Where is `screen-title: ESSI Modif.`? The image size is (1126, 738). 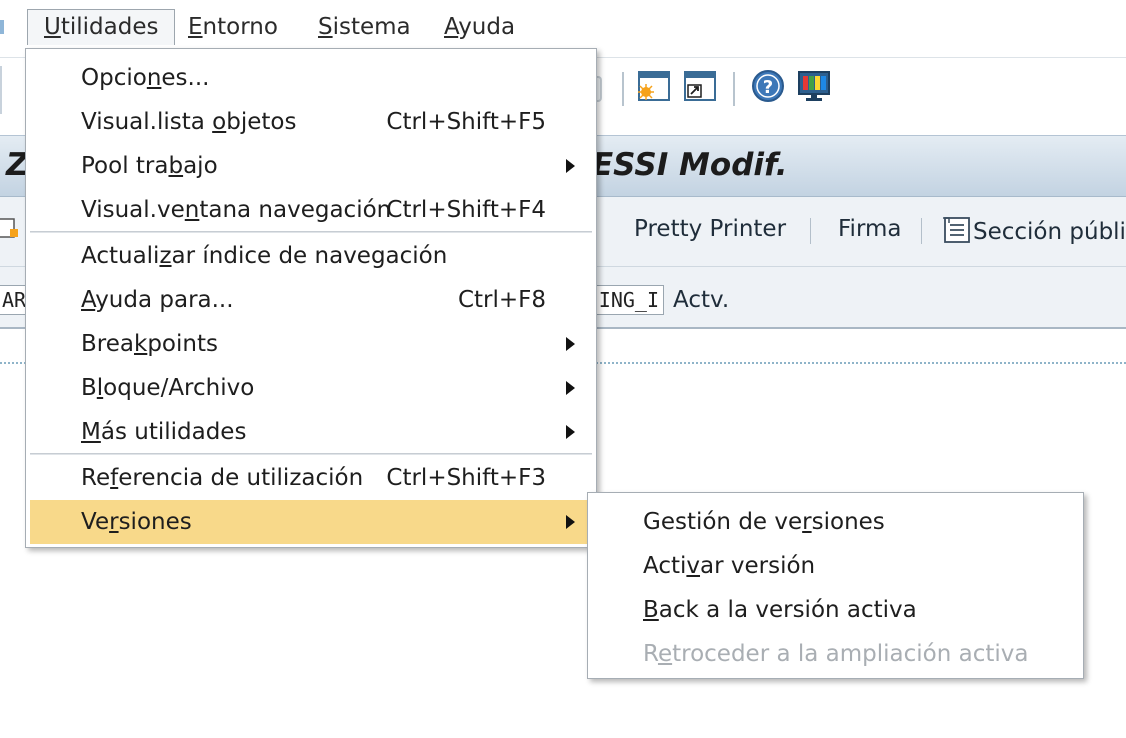
screen-title: ESSI Modif. is located at coordinates (690, 165).